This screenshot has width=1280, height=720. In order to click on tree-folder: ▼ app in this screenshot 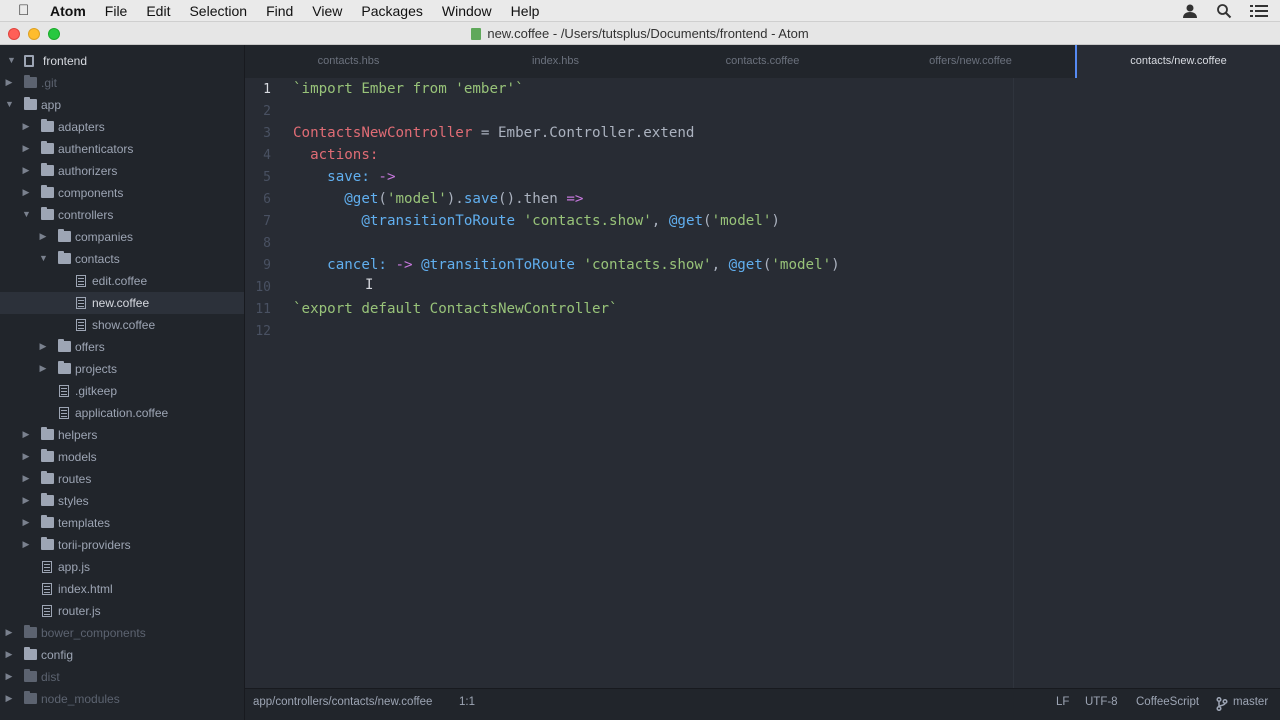, I will do `click(122, 105)`.